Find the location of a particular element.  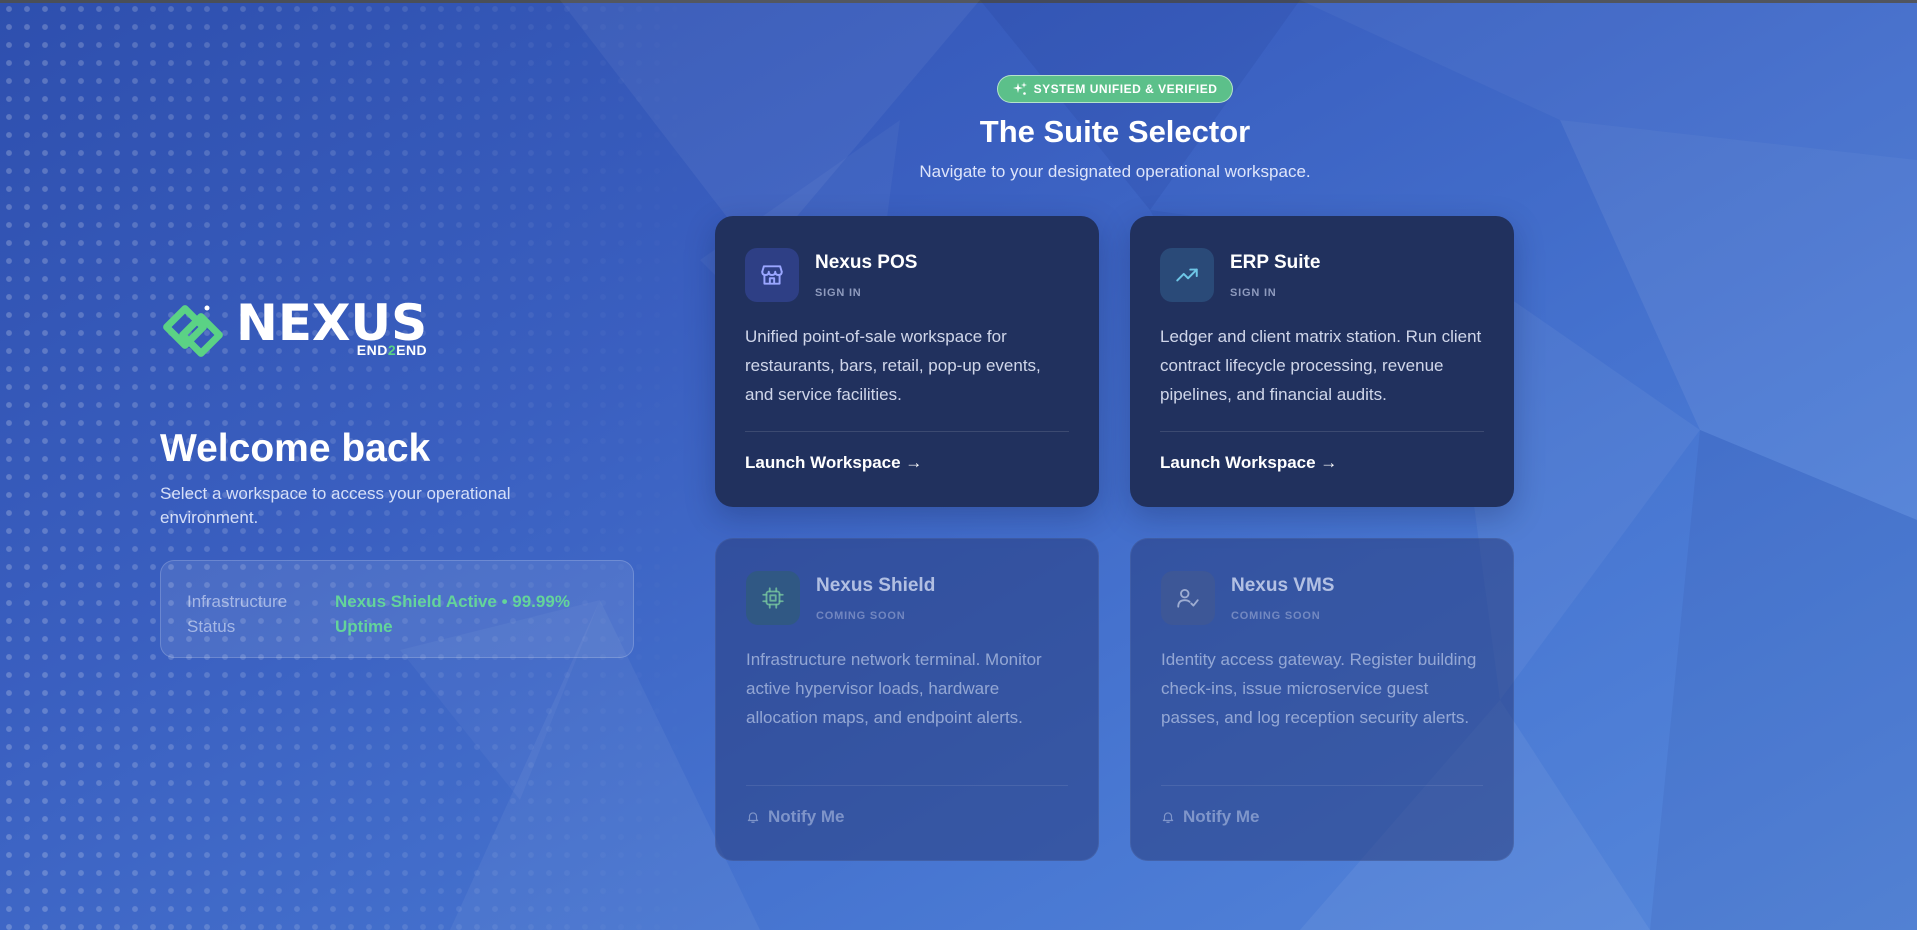

logo-name: NEXUS is located at coordinates (332, 323).